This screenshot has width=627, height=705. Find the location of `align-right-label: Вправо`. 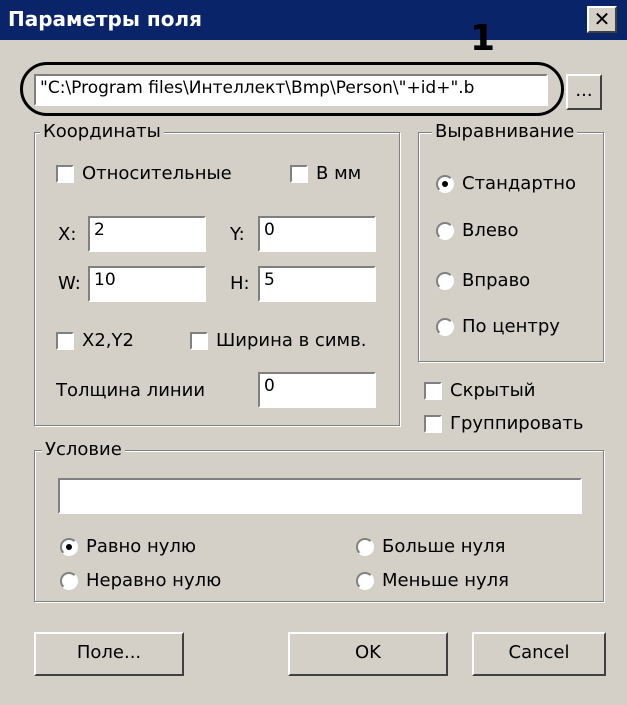

align-right-label: Вправо is located at coordinates (496, 280).